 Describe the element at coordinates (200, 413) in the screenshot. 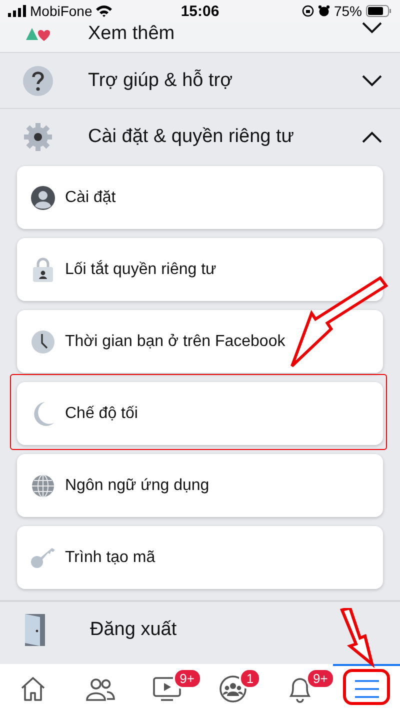

I see `menu-card: Chế độ tối` at that location.